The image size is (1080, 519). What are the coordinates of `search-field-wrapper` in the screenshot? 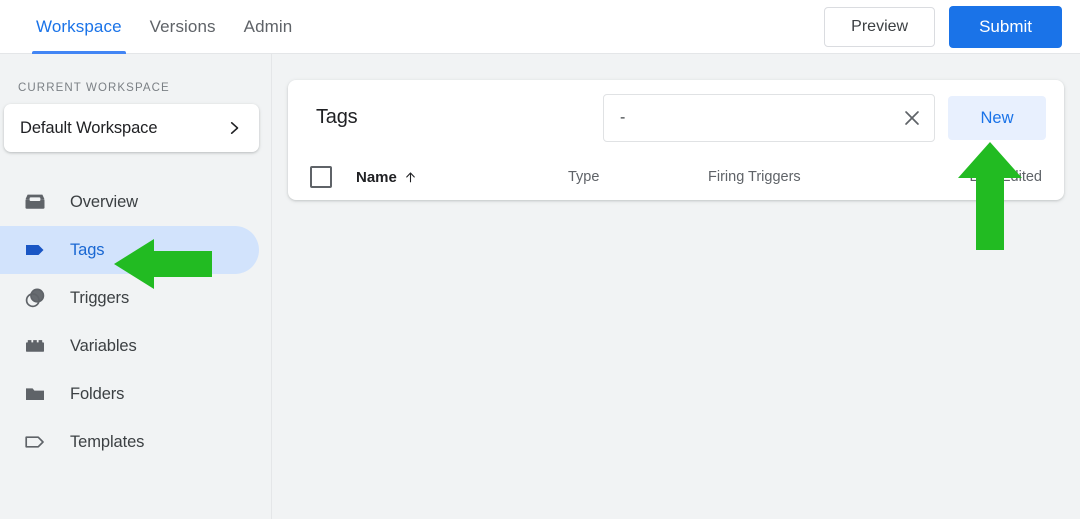 It's located at (769, 118).